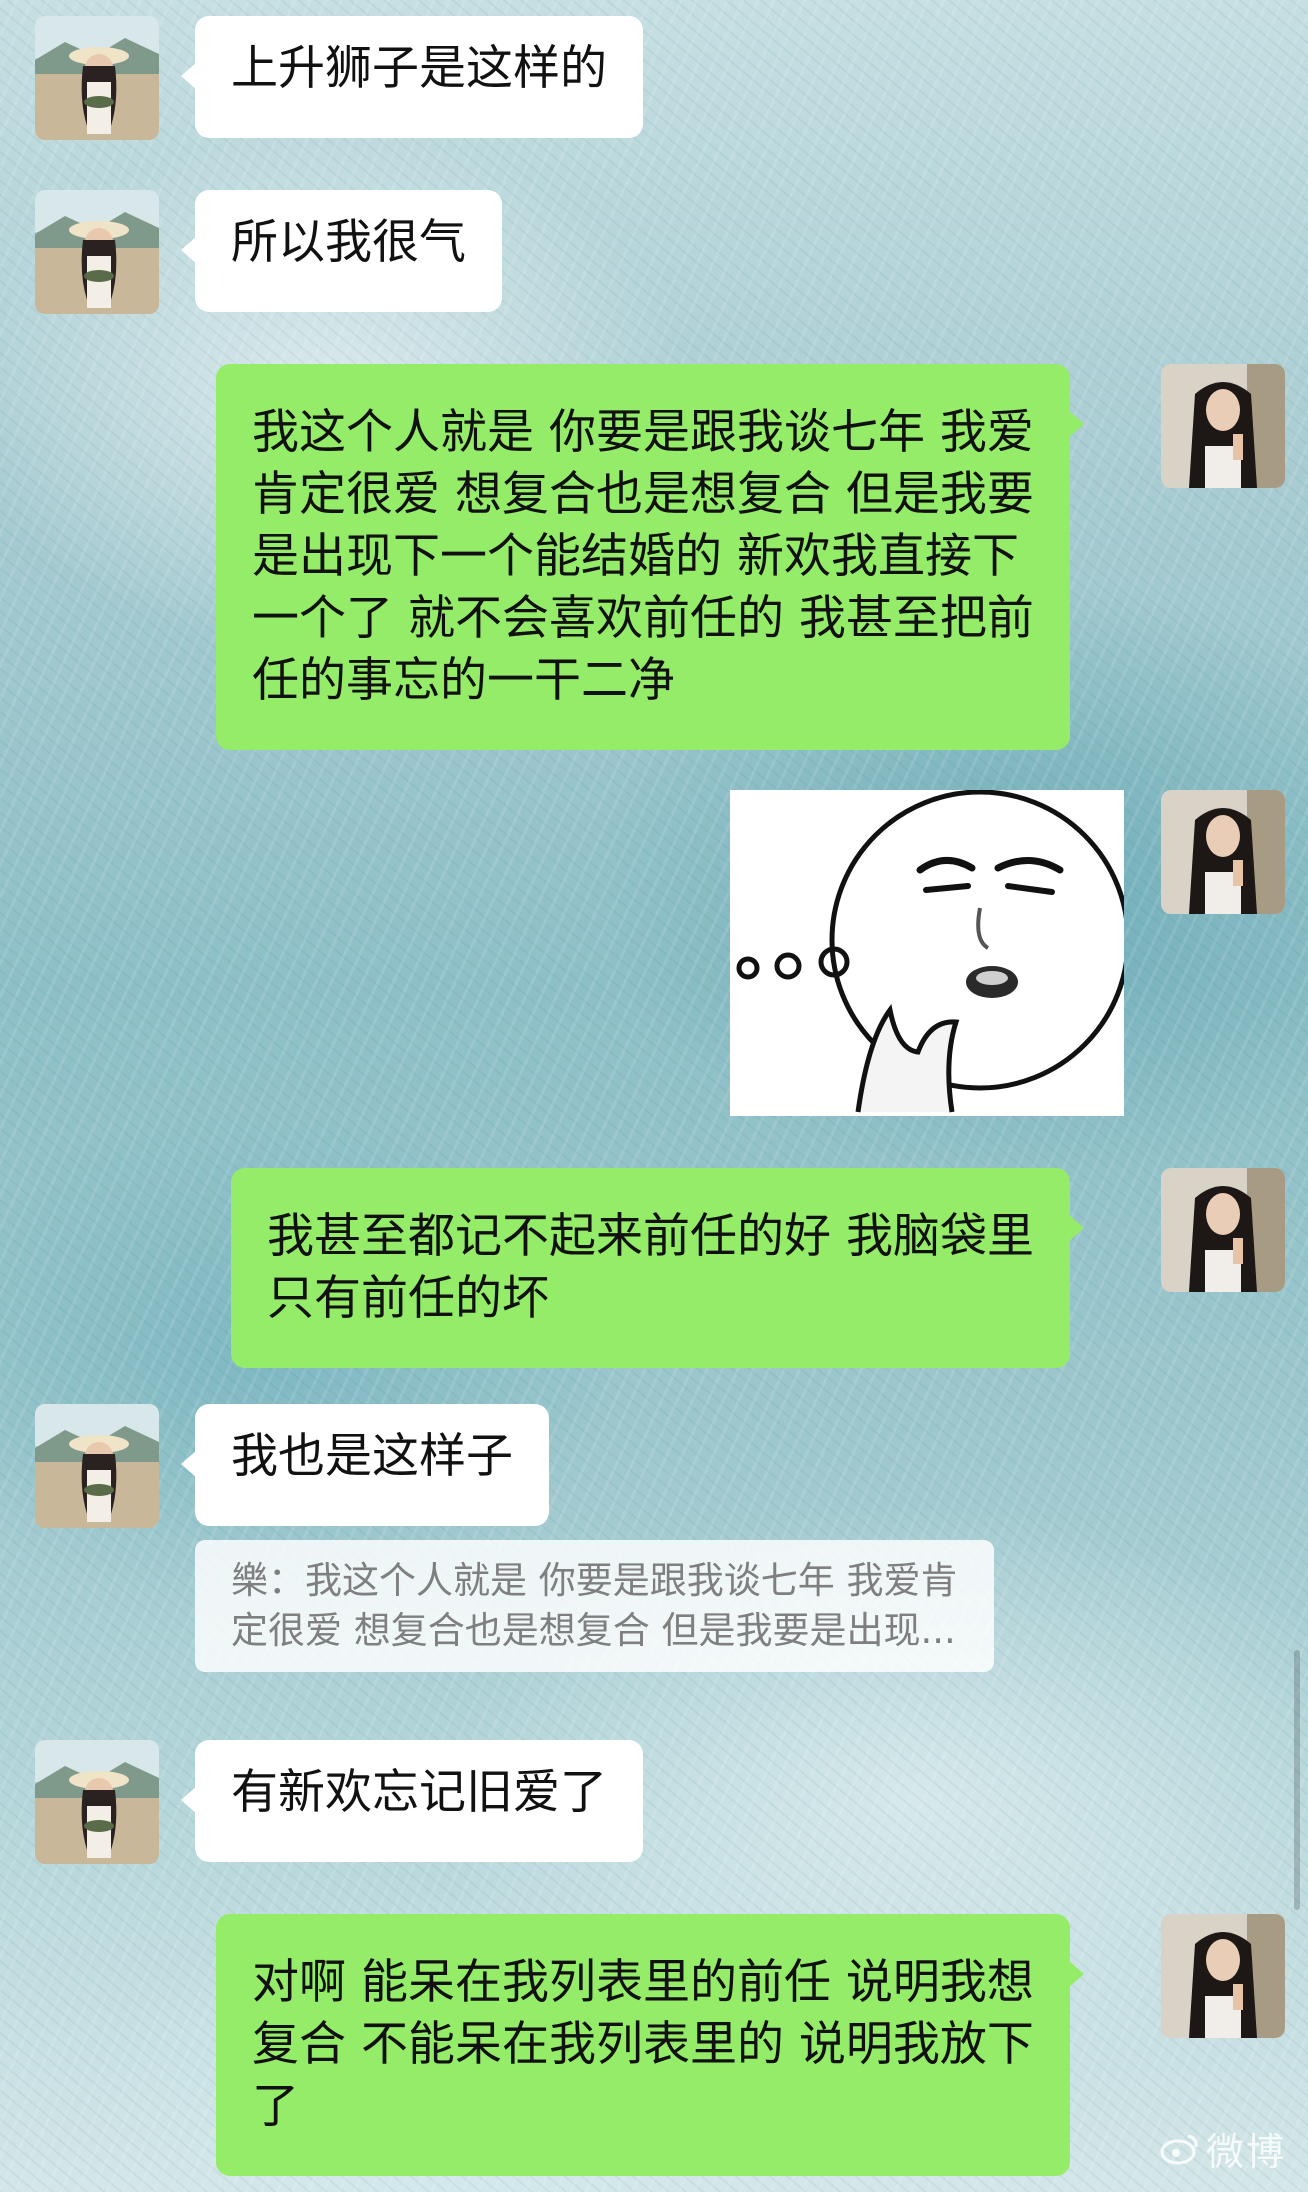  Describe the element at coordinates (927, 953) in the screenshot. I see `thinking-face-sticker` at that location.